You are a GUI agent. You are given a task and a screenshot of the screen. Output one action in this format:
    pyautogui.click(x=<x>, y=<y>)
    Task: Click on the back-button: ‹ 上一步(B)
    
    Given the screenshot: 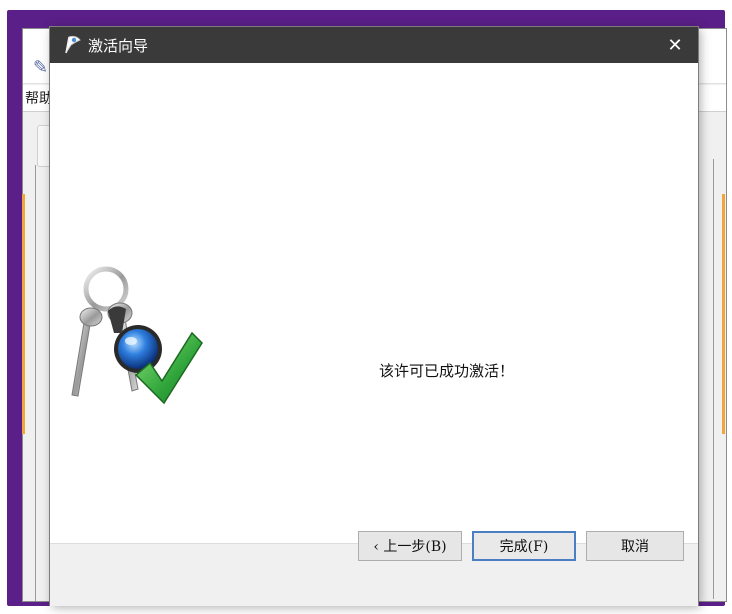 What is the action you would take?
    pyautogui.click(x=410, y=546)
    